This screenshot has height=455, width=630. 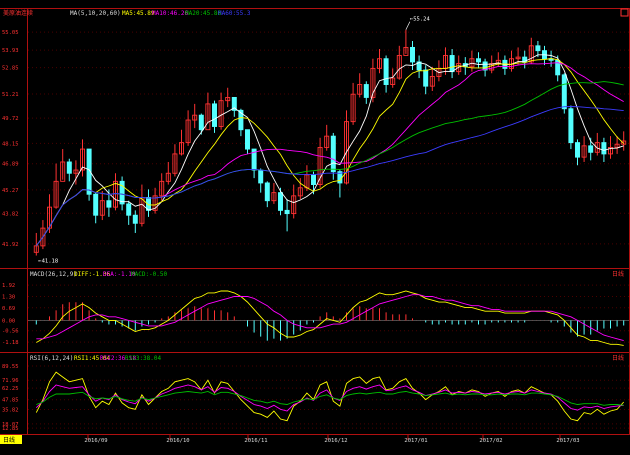 I want to click on date-label: 2016/10, so click(x=177, y=441).